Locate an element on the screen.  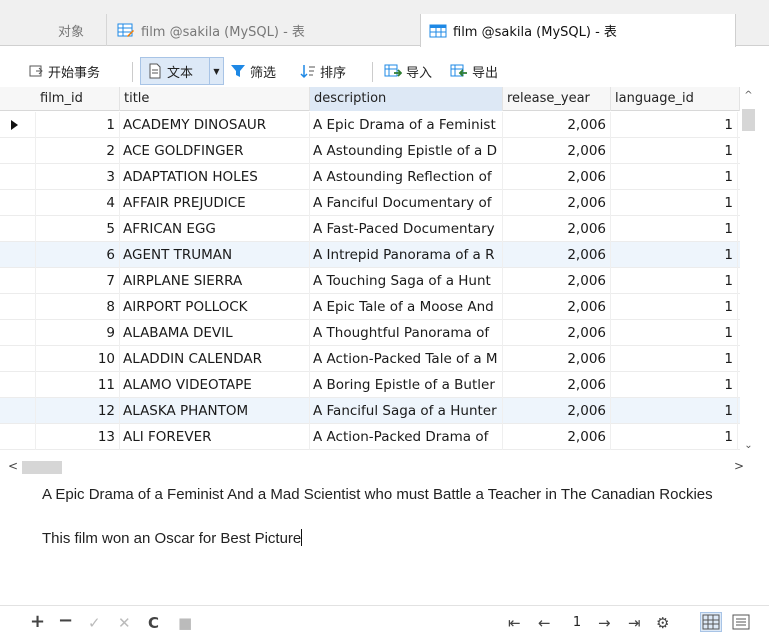
scroll-left-icon: < is located at coordinates (13, 466).